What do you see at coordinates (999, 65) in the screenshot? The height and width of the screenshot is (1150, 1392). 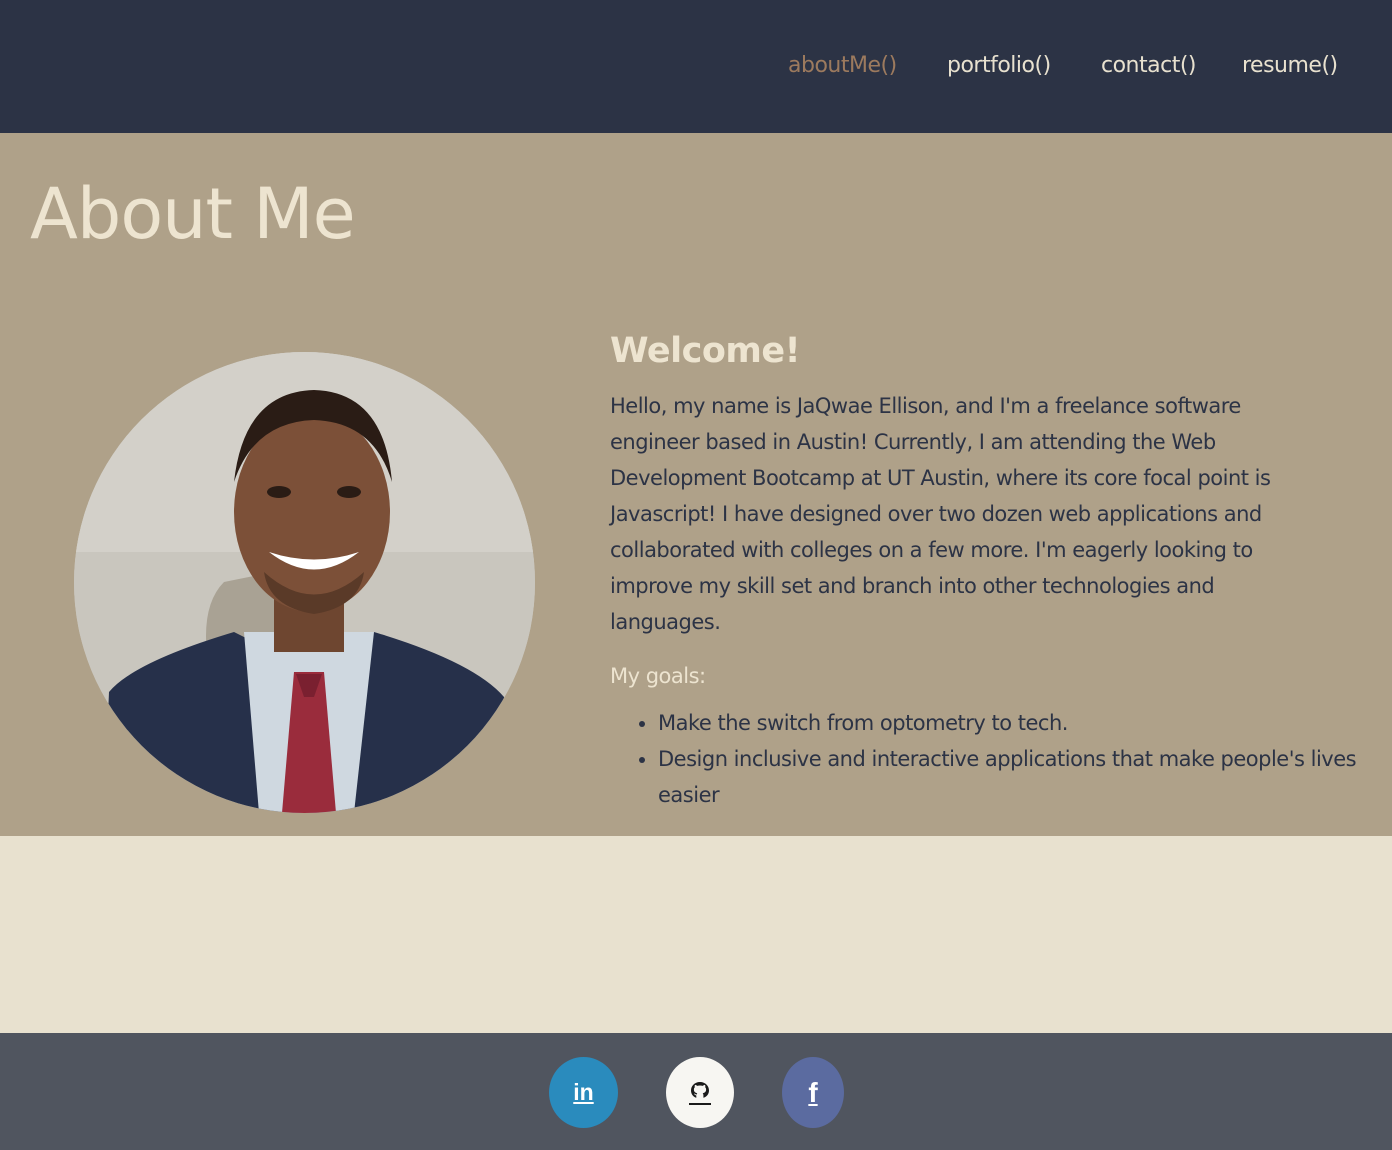 I see `nav-link-portfolio: portfolio()` at bounding box center [999, 65].